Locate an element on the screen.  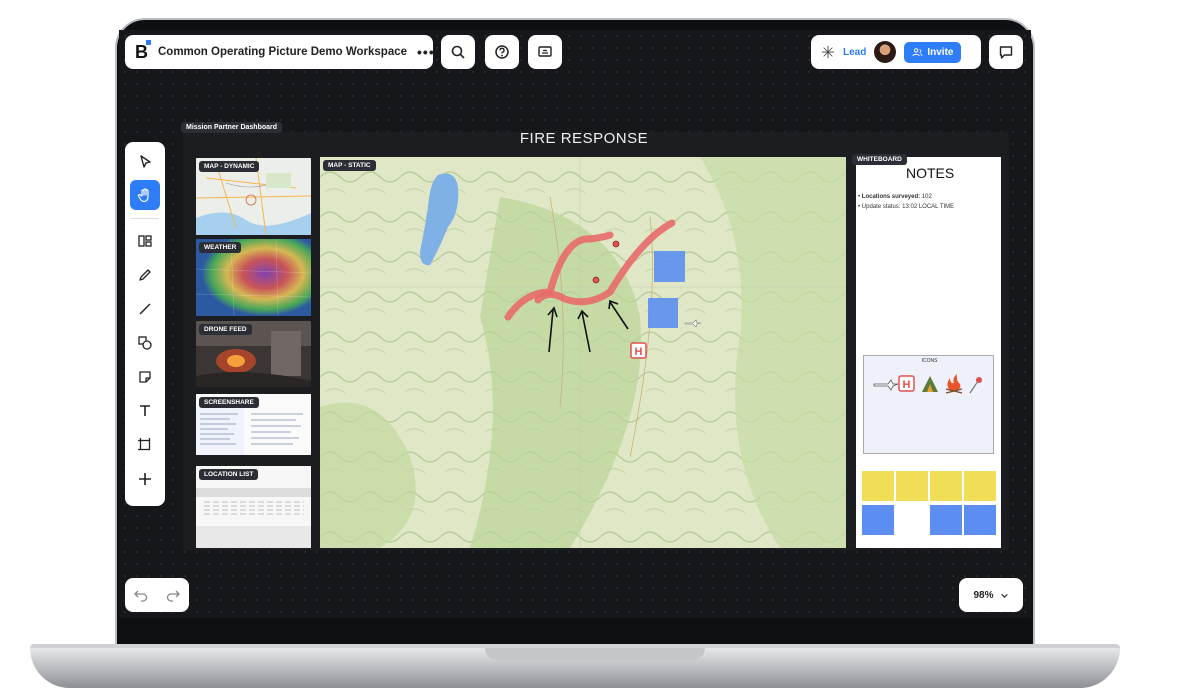
toolbar-divider is located at coordinates (145, 218).